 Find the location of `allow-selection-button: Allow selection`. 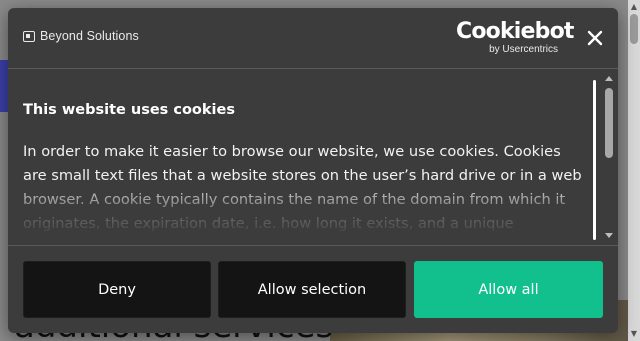

allow-selection-button: Allow selection is located at coordinates (312, 289).